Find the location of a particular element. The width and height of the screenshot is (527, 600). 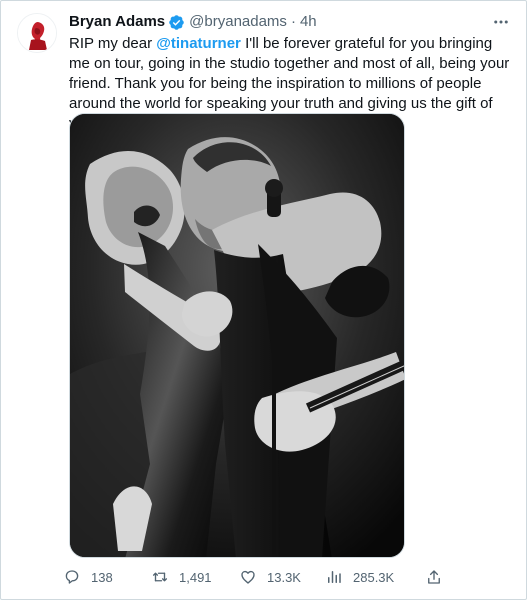

handle: @bryanadams is located at coordinates (238, 22).